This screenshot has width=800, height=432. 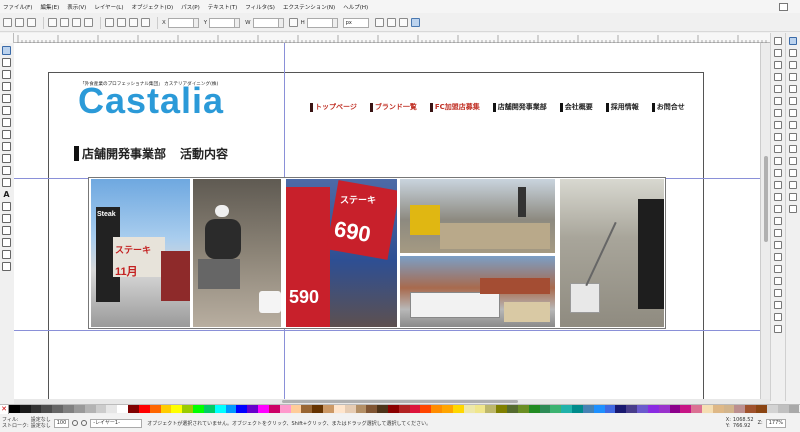 I want to click on node-tool-icon, so click(x=6, y=62).